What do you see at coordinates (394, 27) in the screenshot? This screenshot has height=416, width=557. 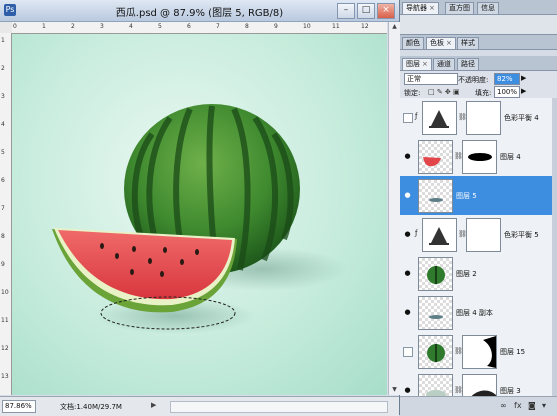 I see `scroll-up-arrow: ▲` at bounding box center [394, 27].